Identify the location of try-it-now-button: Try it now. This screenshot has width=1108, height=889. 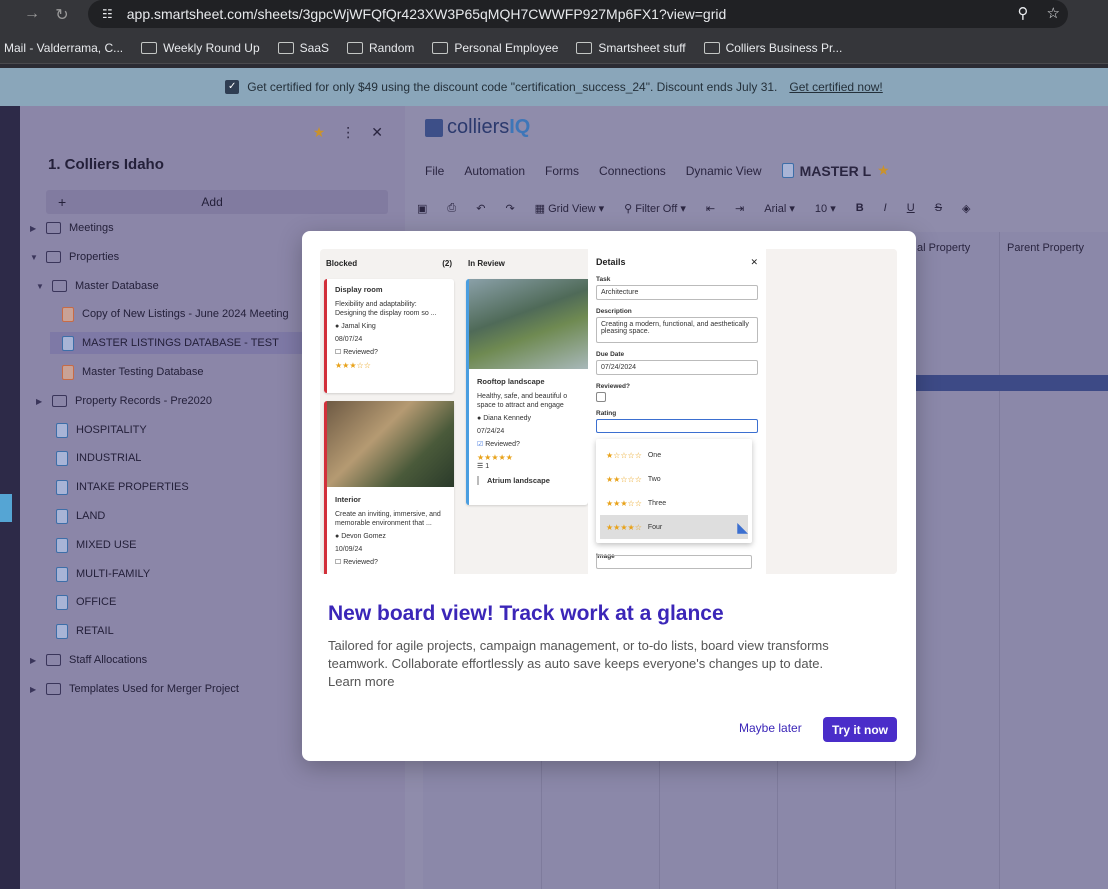
(860, 729).